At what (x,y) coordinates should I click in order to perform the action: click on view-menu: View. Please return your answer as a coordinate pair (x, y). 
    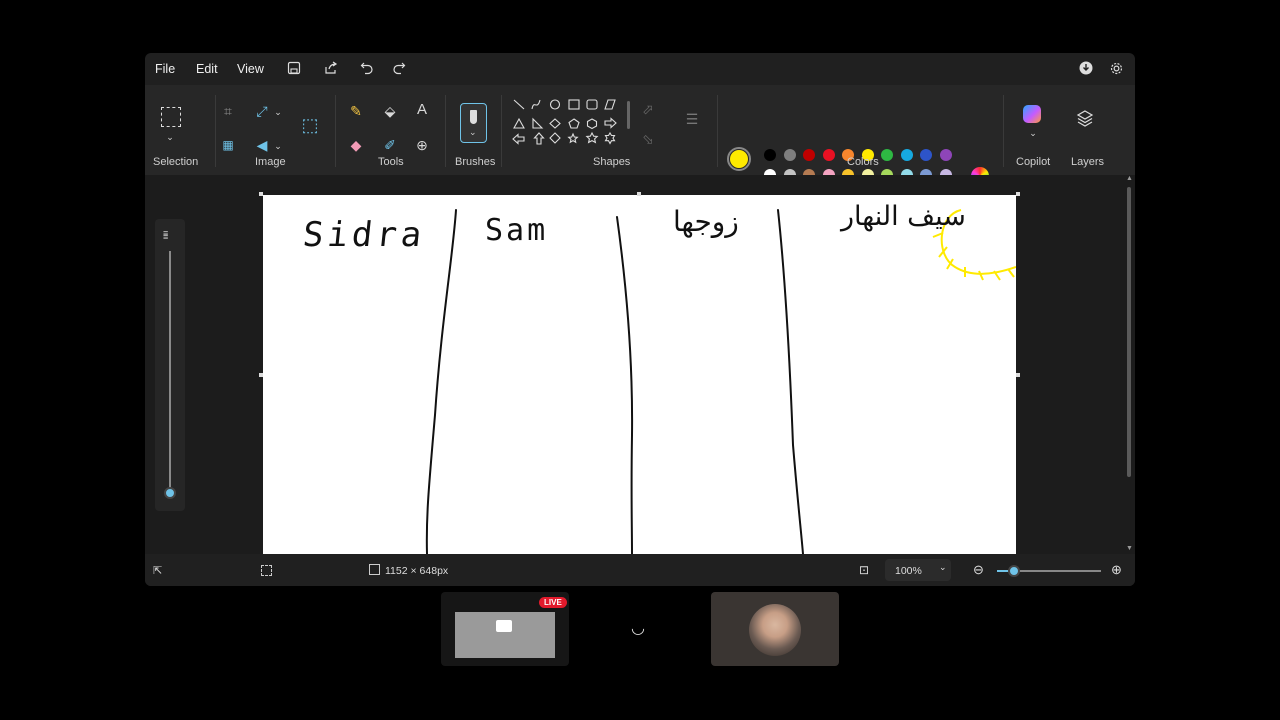
    Looking at the image, I should click on (250, 69).